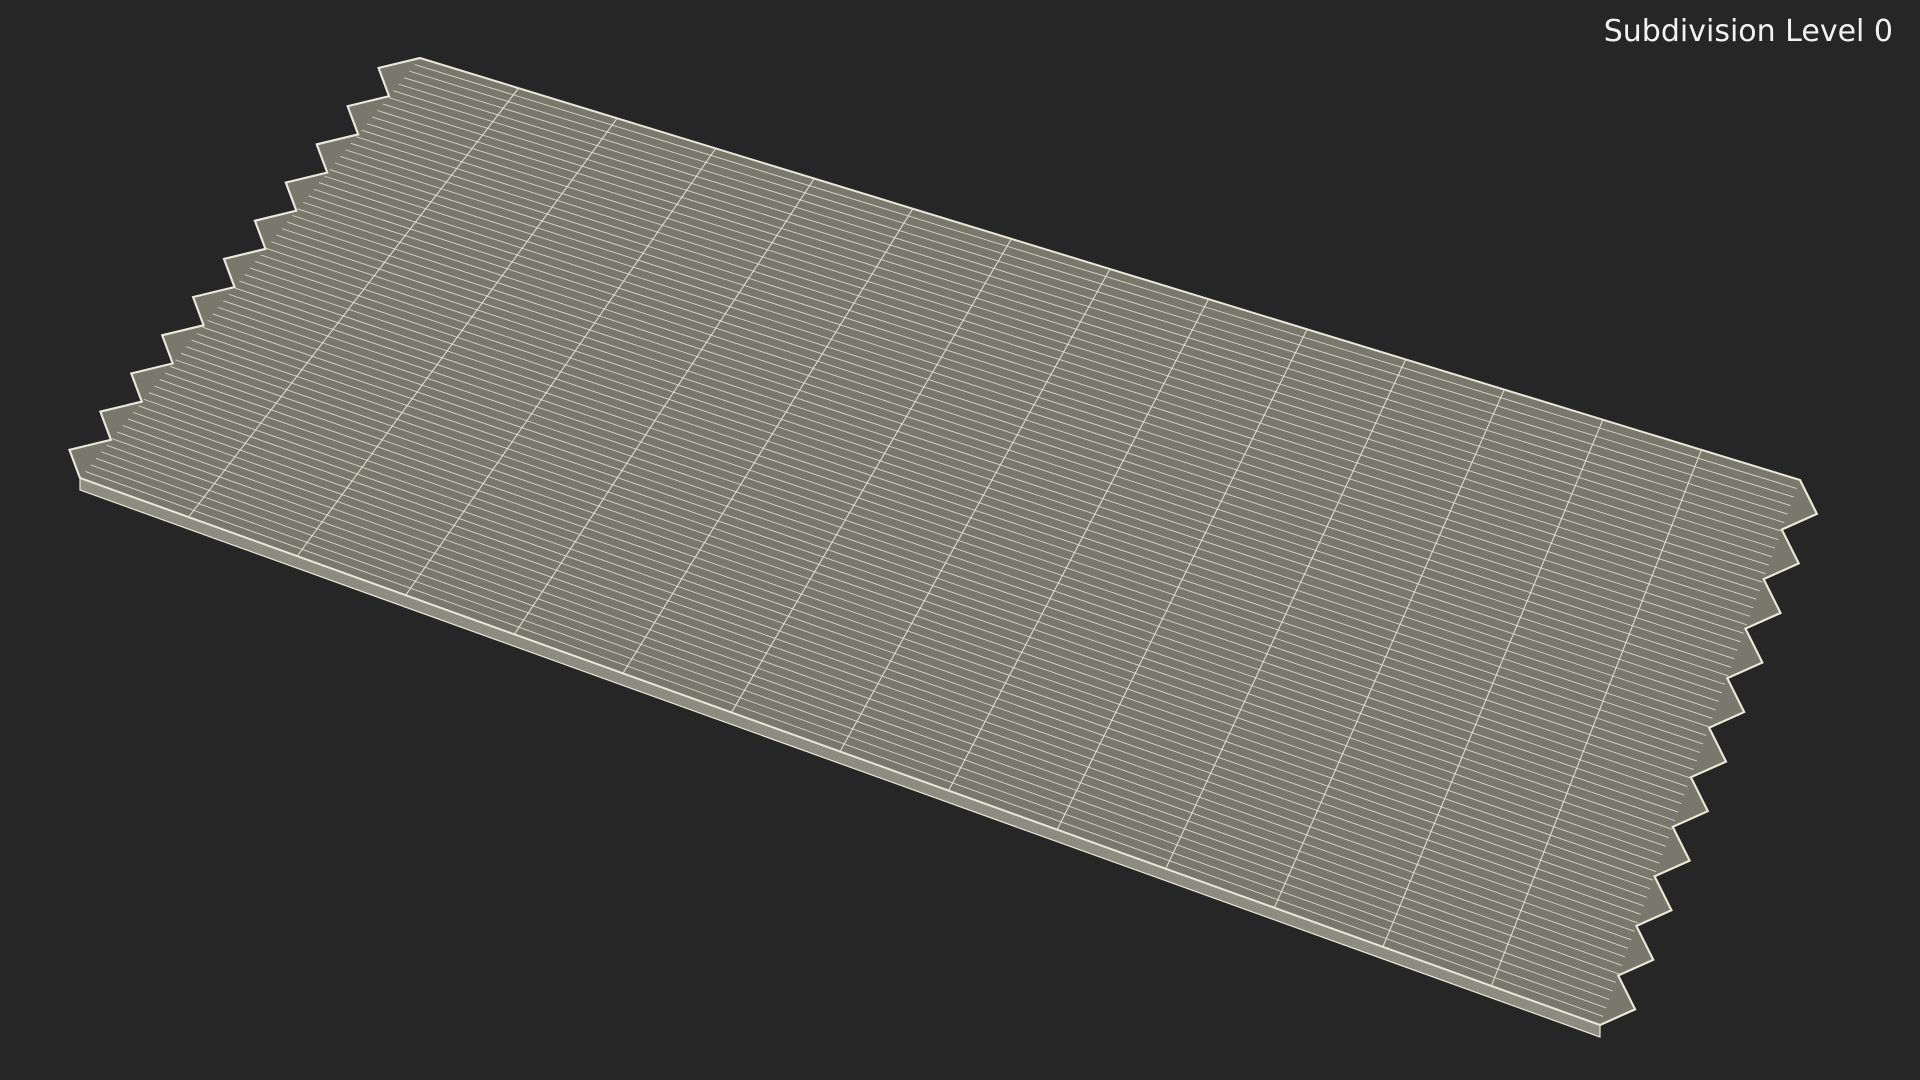 The width and height of the screenshot is (1920, 1080). Describe the element at coordinates (1748, 31) in the screenshot. I see `subdivision-level-label: Subdivision Level 0` at that location.